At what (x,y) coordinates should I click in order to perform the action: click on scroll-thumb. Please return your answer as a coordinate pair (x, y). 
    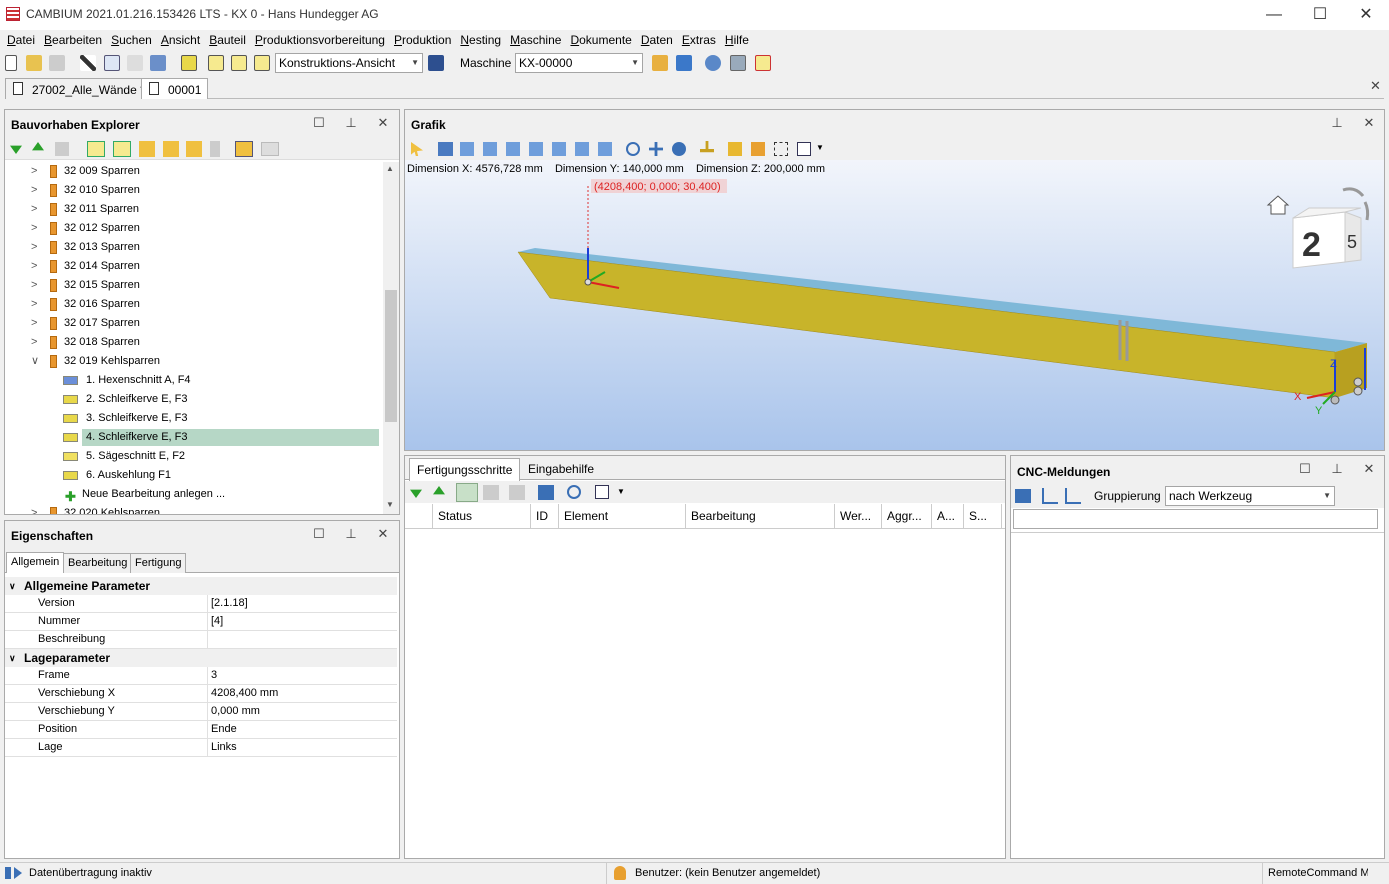
    Looking at the image, I should click on (391, 356).